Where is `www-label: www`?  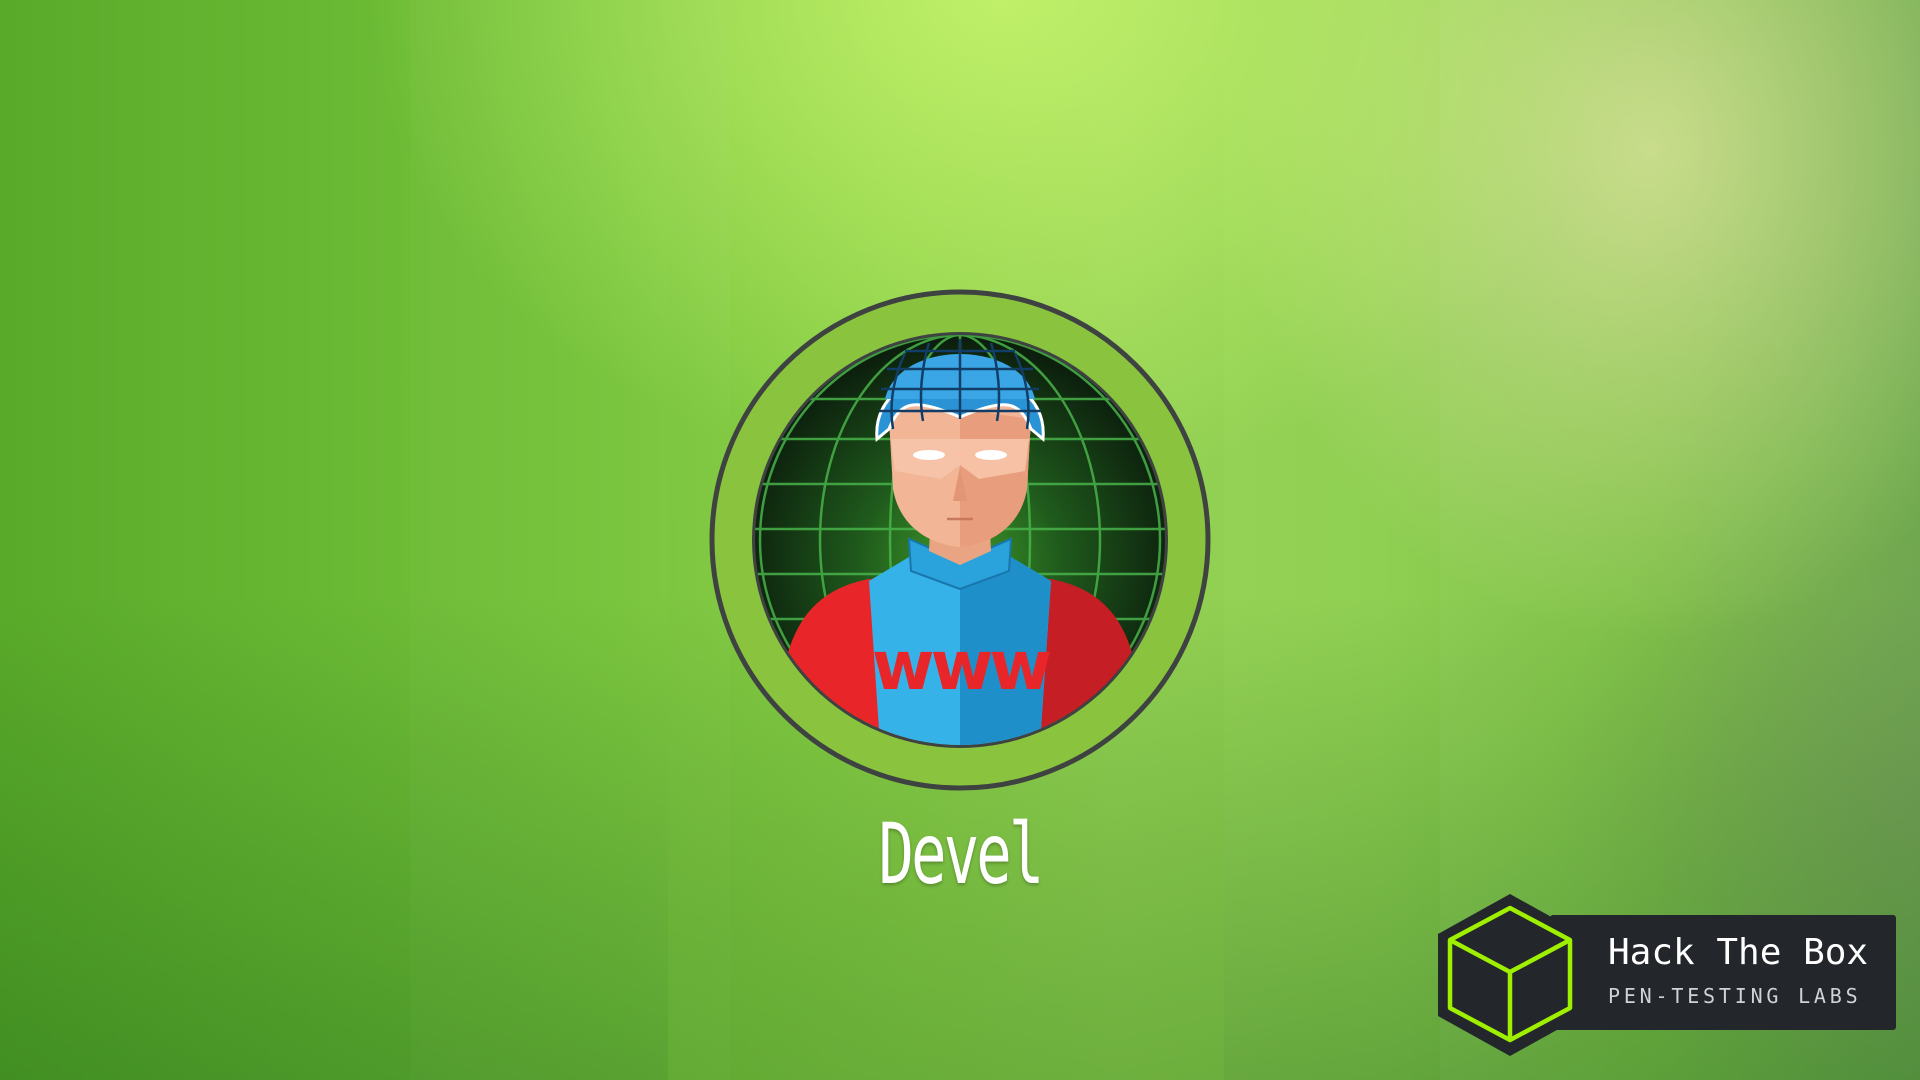
www-label: www is located at coordinates (961, 666).